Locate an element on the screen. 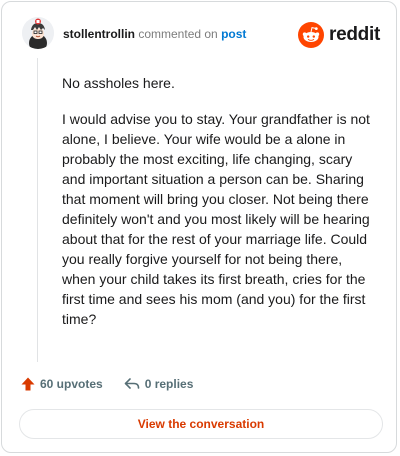  thread-line is located at coordinates (37, 210).